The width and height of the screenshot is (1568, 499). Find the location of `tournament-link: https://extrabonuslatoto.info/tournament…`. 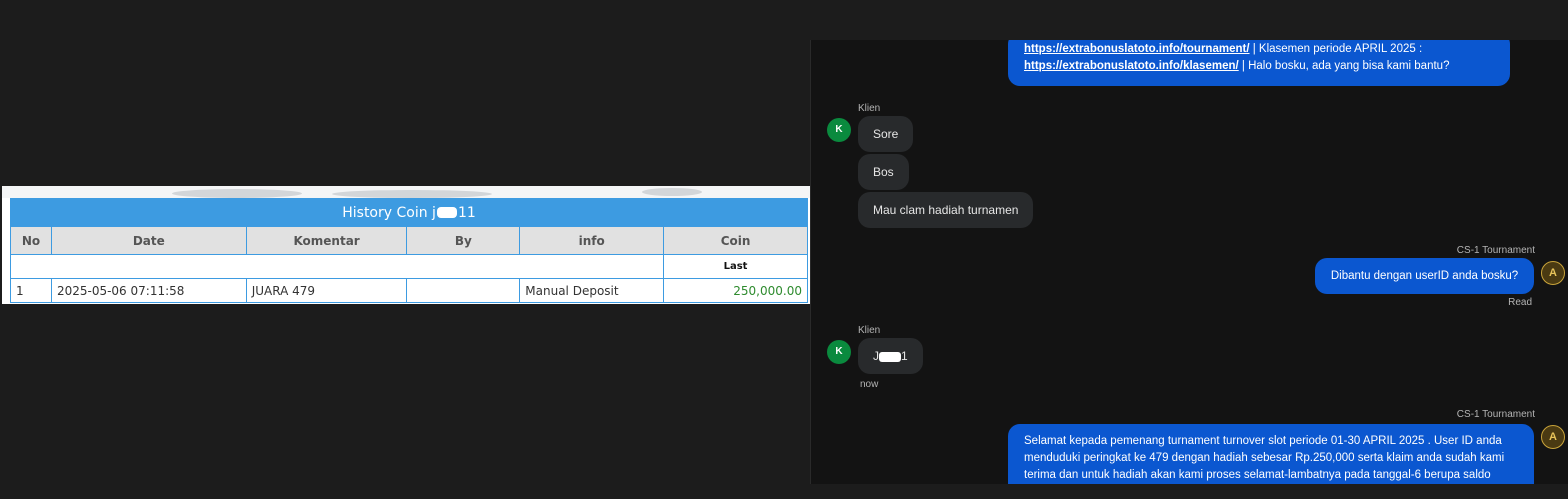

tournament-link: https://extrabonuslatoto.info/tournament… is located at coordinates (1137, 49).